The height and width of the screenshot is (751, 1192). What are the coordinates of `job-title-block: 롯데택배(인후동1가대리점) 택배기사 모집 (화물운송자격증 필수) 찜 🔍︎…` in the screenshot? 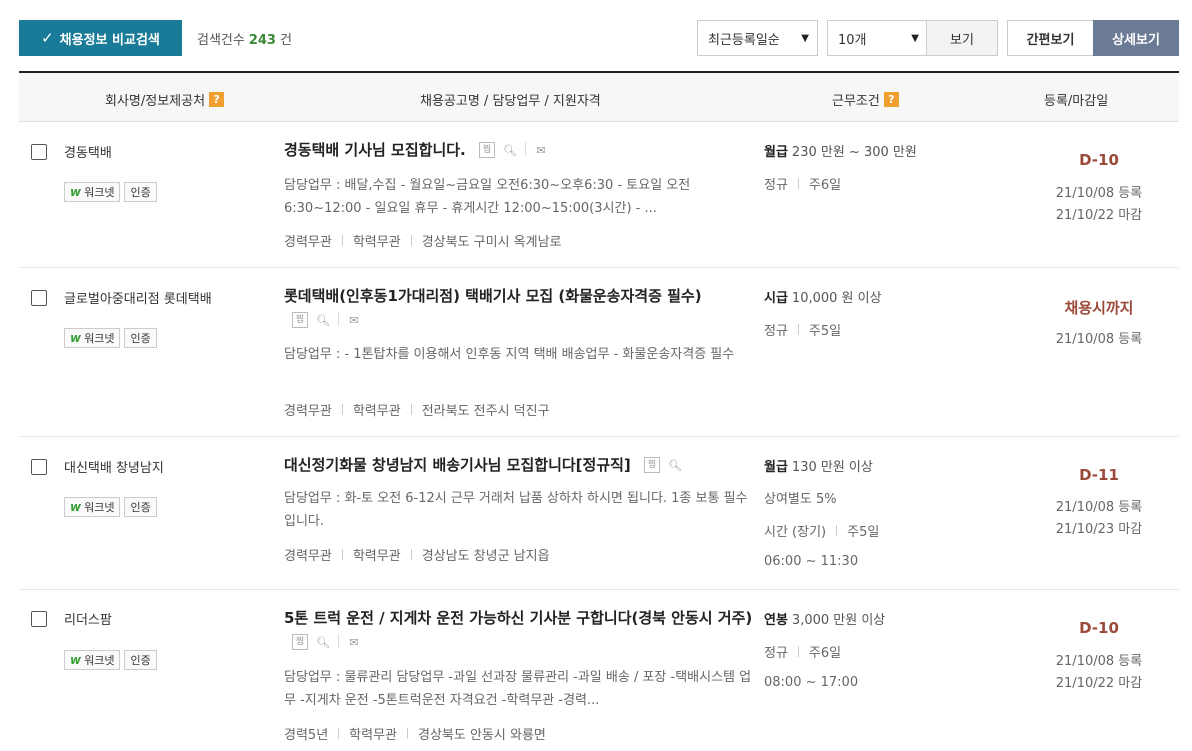 It's located at (519, 308).